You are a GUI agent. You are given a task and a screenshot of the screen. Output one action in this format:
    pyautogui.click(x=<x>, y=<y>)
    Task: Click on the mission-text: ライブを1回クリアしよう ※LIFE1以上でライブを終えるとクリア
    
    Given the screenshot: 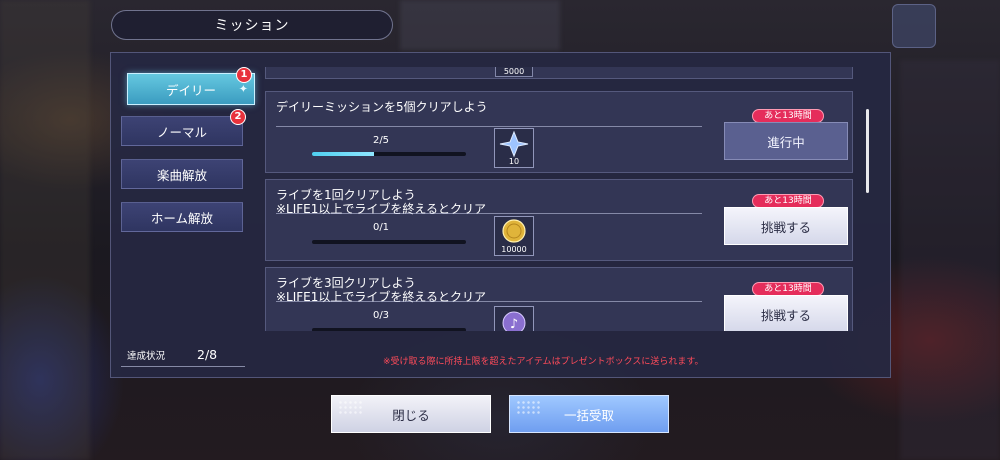 What is the action you would take?
    pyautogui.click(x=381, y=202)
    